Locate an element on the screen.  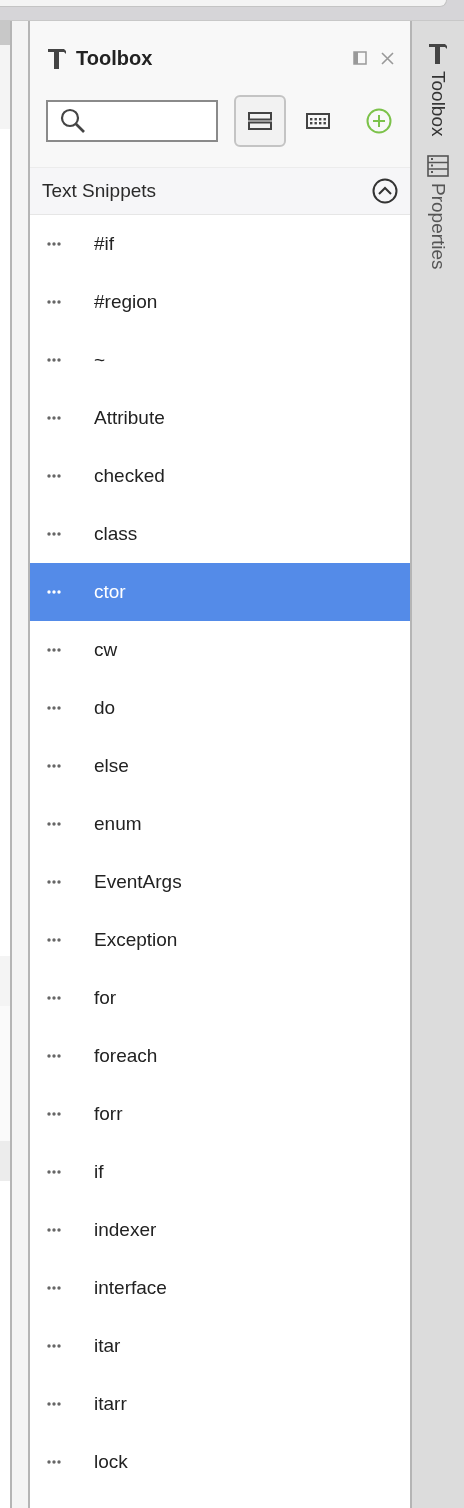
snippet-label: itar is located at coordinates (107, 1346).